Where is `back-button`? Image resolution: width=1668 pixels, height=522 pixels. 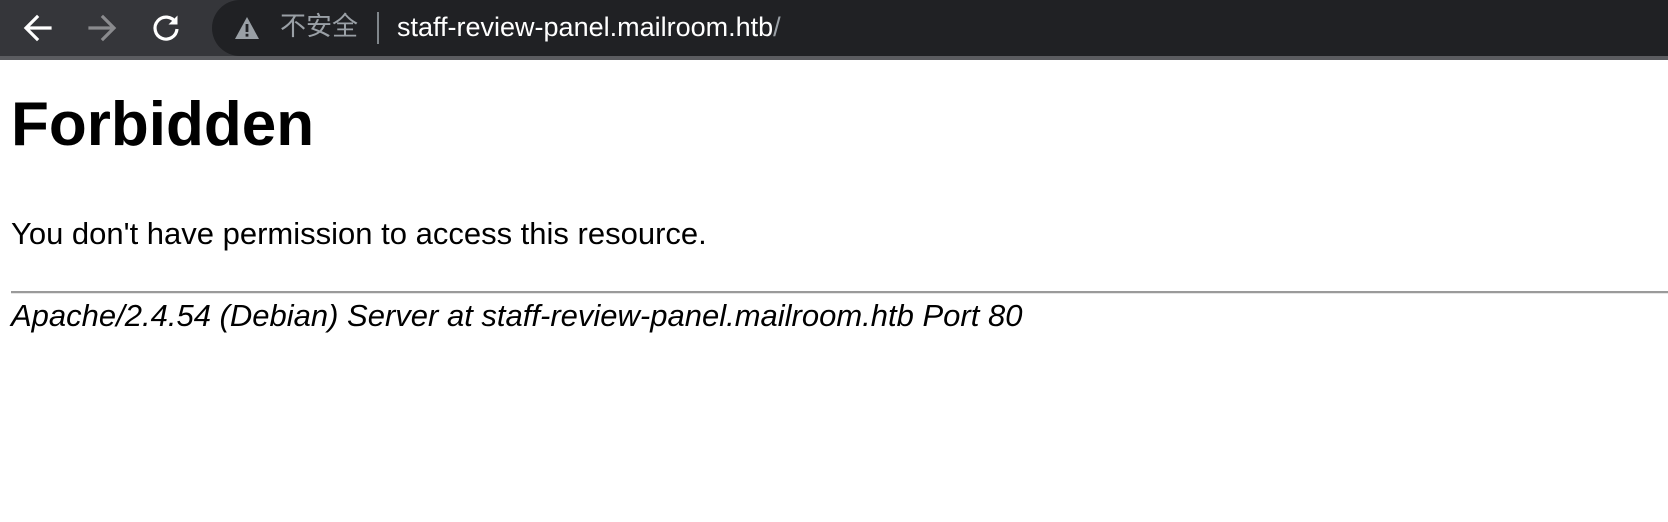 back-button is located at coordinates (38, 28).